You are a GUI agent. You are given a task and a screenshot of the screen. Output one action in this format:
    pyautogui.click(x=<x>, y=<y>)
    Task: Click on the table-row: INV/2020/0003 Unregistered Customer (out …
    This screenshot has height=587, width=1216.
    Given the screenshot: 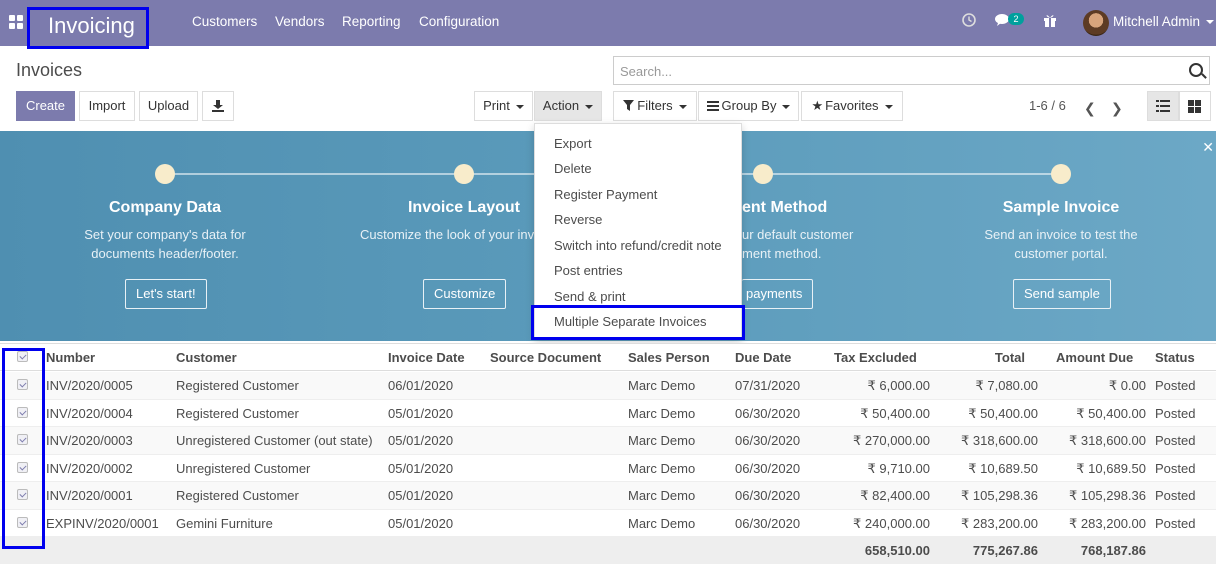 What is the action you would take?
    pyautogui.click(x=608, y=441)
    